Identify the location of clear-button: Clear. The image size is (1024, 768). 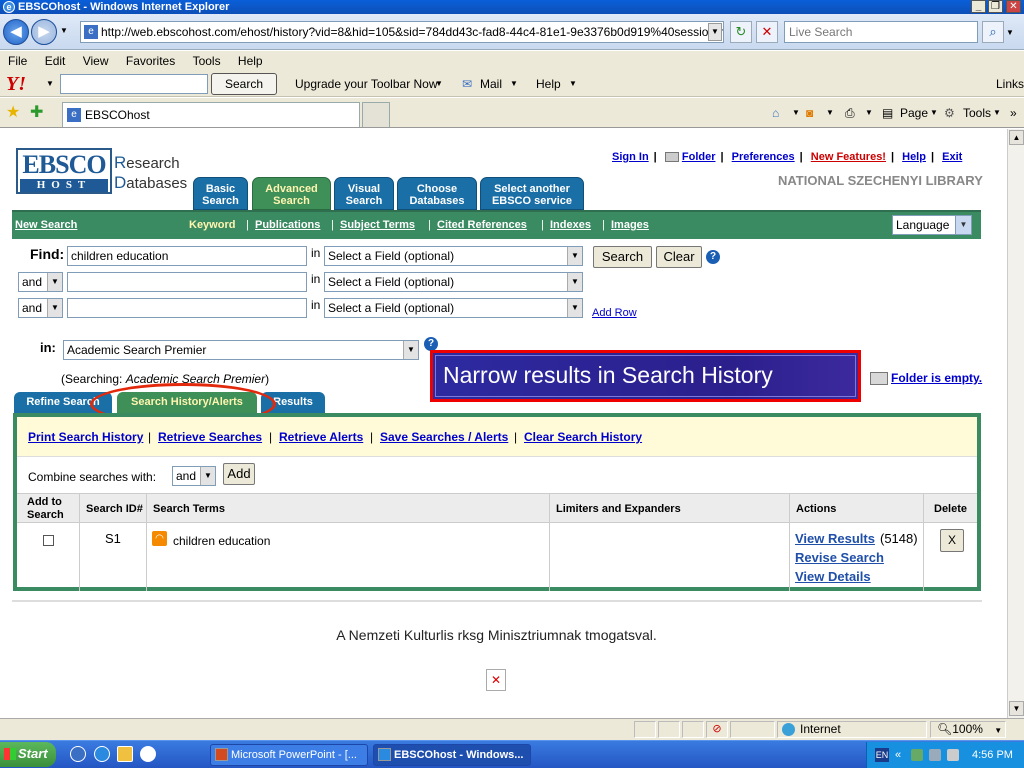
(679, 257).